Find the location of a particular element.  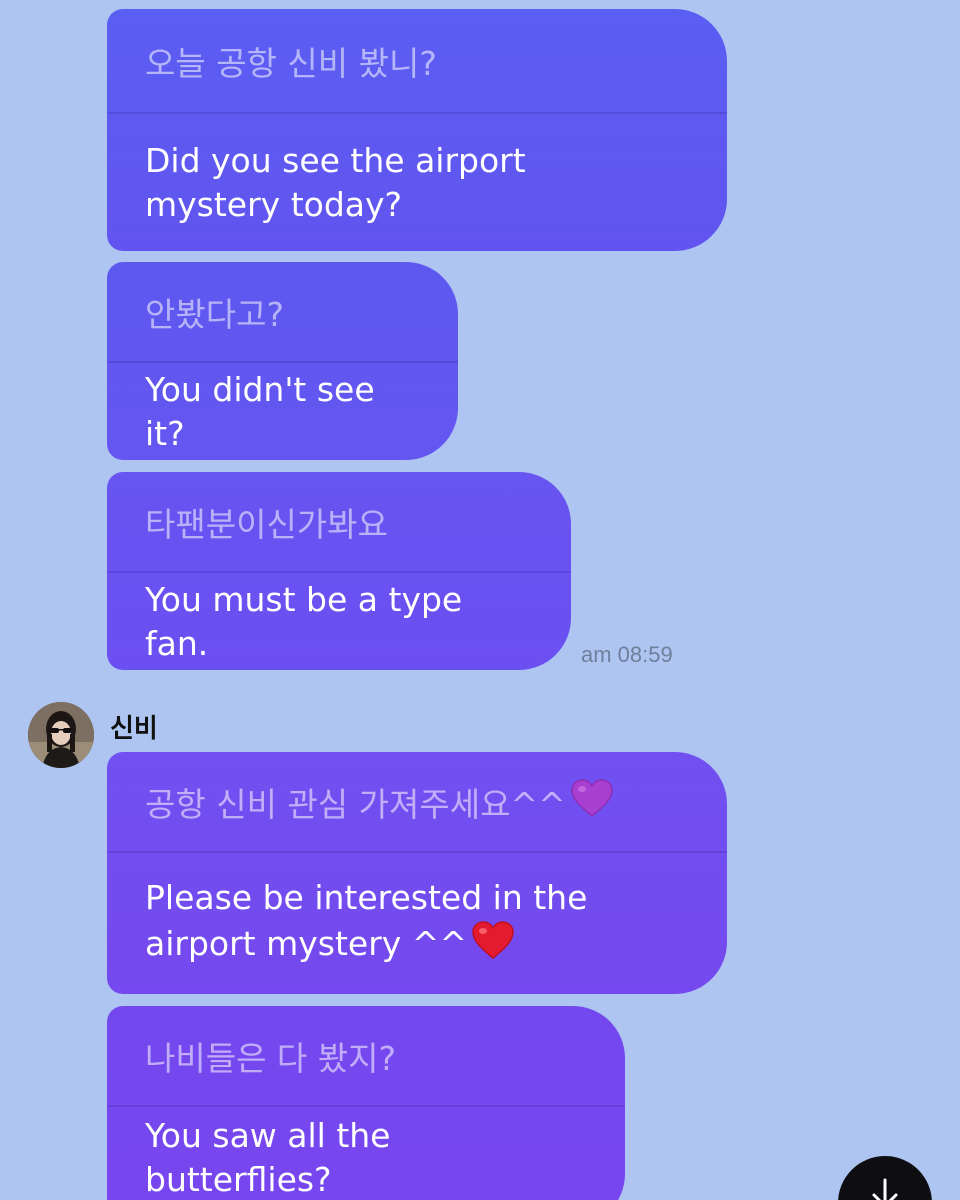

korean-text: 타팬분이신가봐요 is located at coordinates (266, 524).